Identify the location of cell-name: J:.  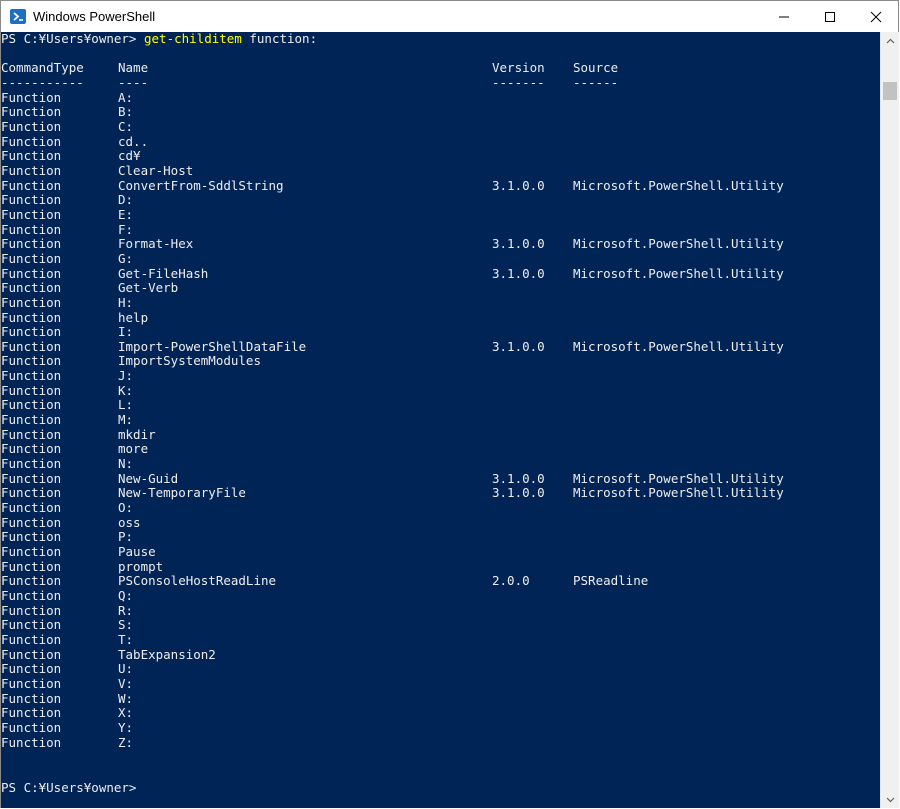
(126, 376).